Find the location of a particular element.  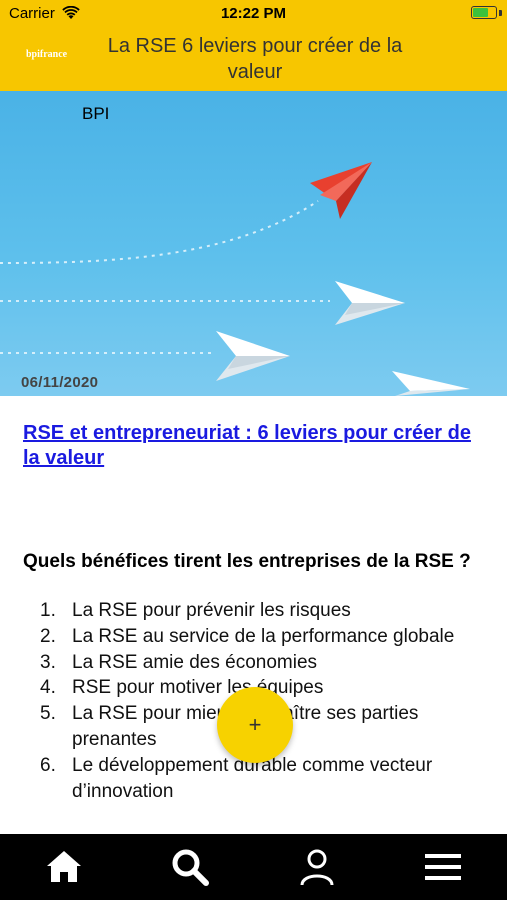

add-button: + is located at coordinates (255, 725).